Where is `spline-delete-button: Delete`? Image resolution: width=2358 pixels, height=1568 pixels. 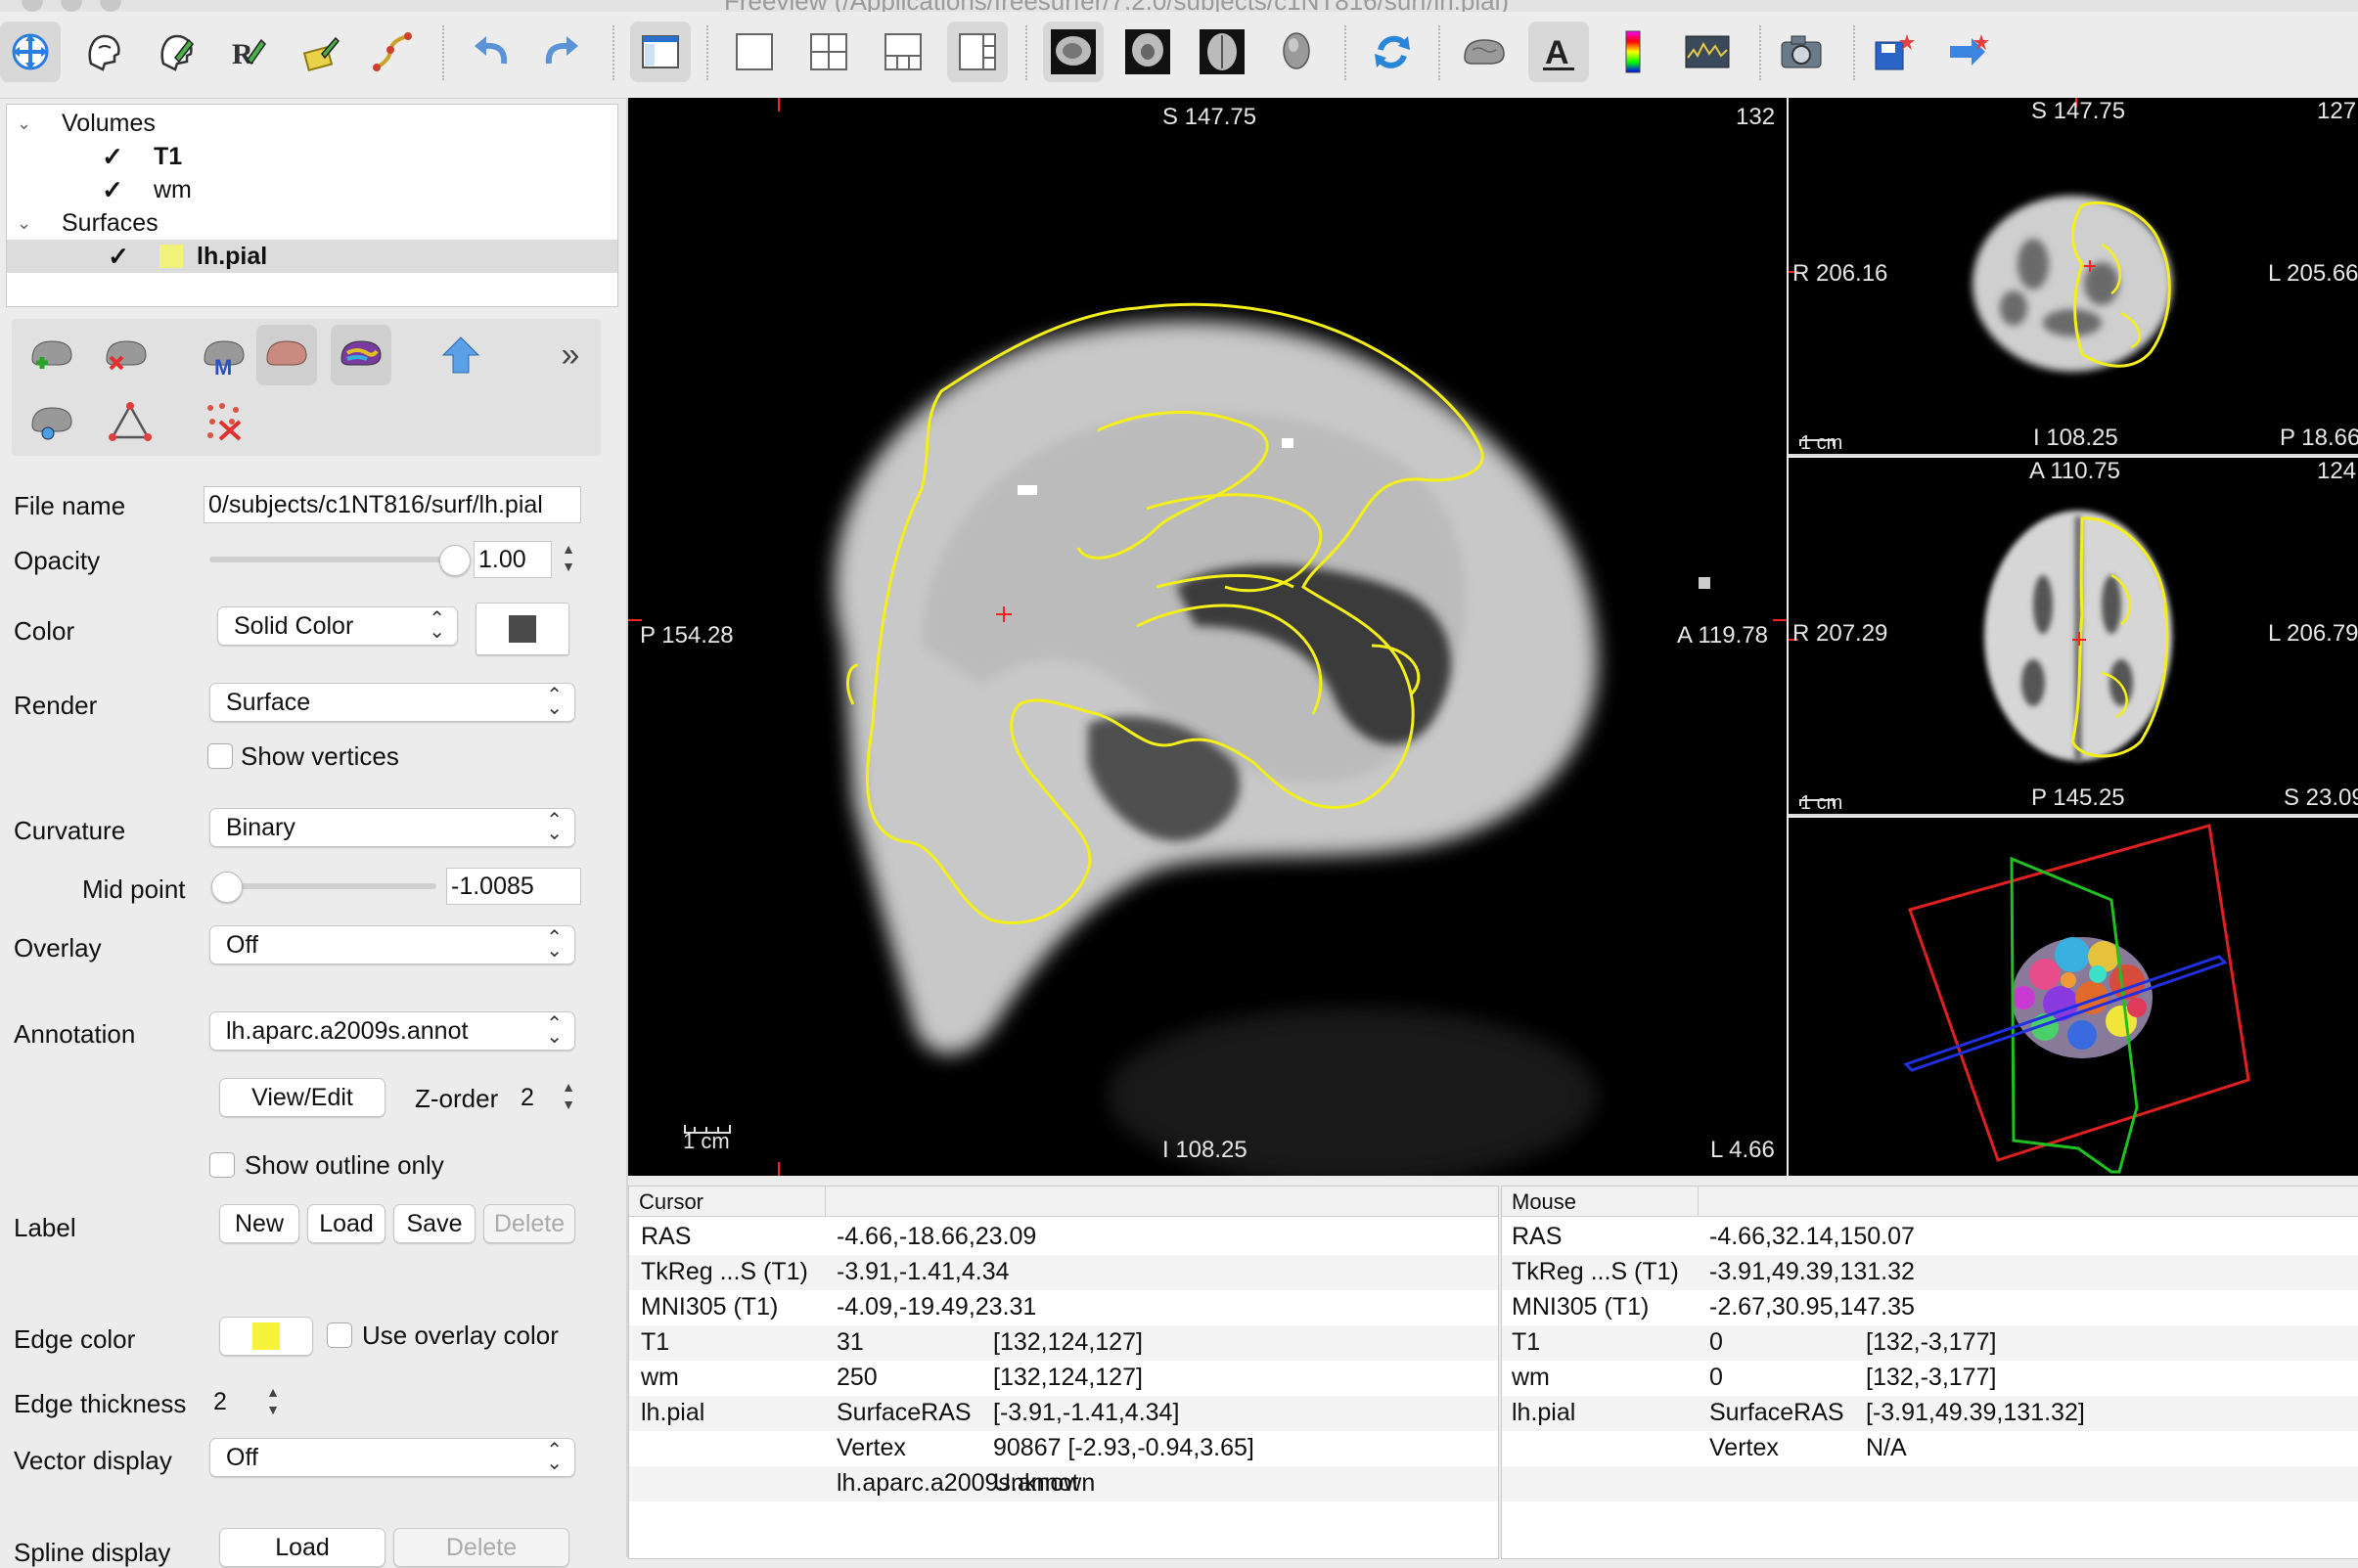
spline-delete-button: Delete is located at coordinates (481, 1547).